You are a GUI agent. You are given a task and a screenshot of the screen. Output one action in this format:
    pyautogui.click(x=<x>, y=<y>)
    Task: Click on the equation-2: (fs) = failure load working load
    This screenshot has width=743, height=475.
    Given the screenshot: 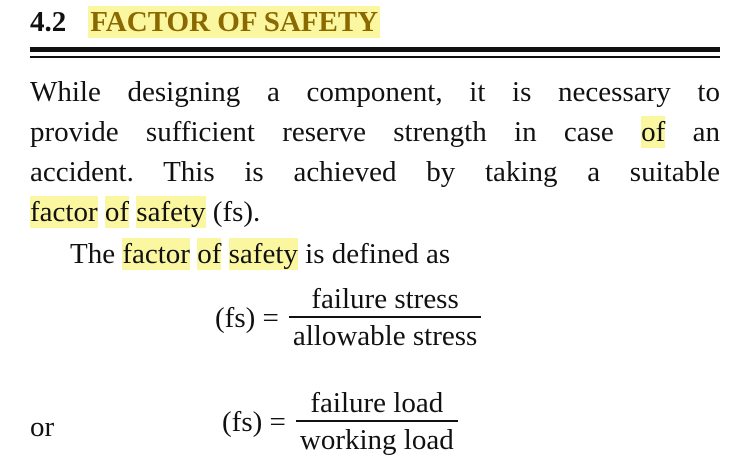 What is the action you would take?
    pyautogui.click(x=340, y=422)
    